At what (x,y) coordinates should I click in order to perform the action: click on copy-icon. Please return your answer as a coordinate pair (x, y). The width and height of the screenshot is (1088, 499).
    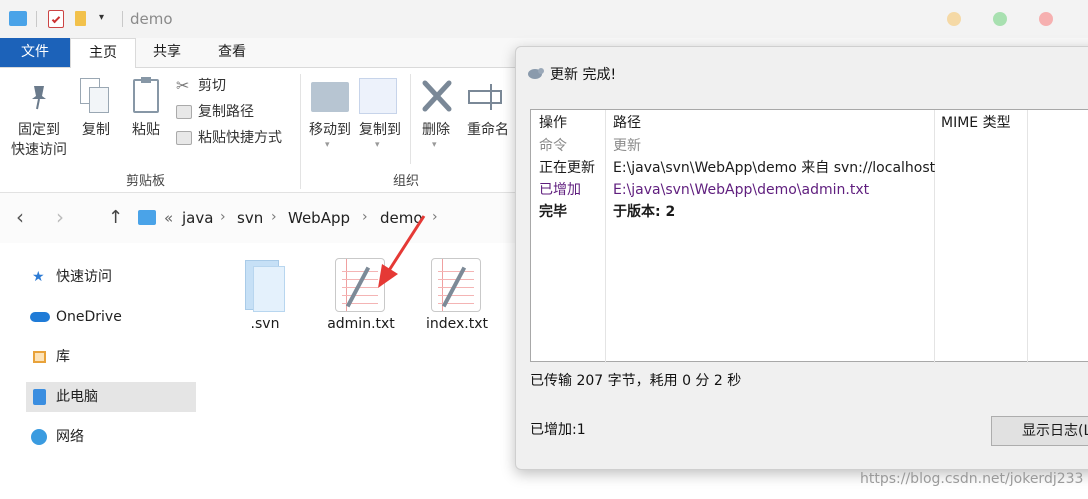
    Looking at the image, I should click on (95, 96).